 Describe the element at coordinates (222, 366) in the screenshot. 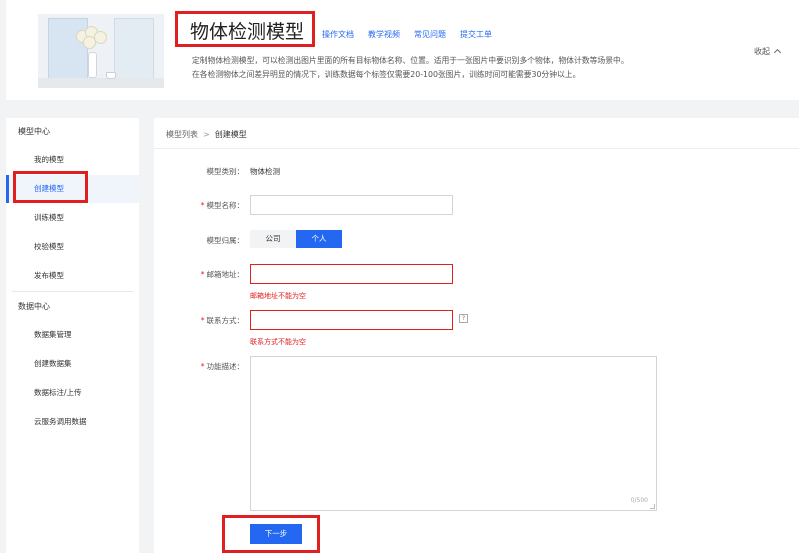

I see `description-label: * 功能描述：` at that location.